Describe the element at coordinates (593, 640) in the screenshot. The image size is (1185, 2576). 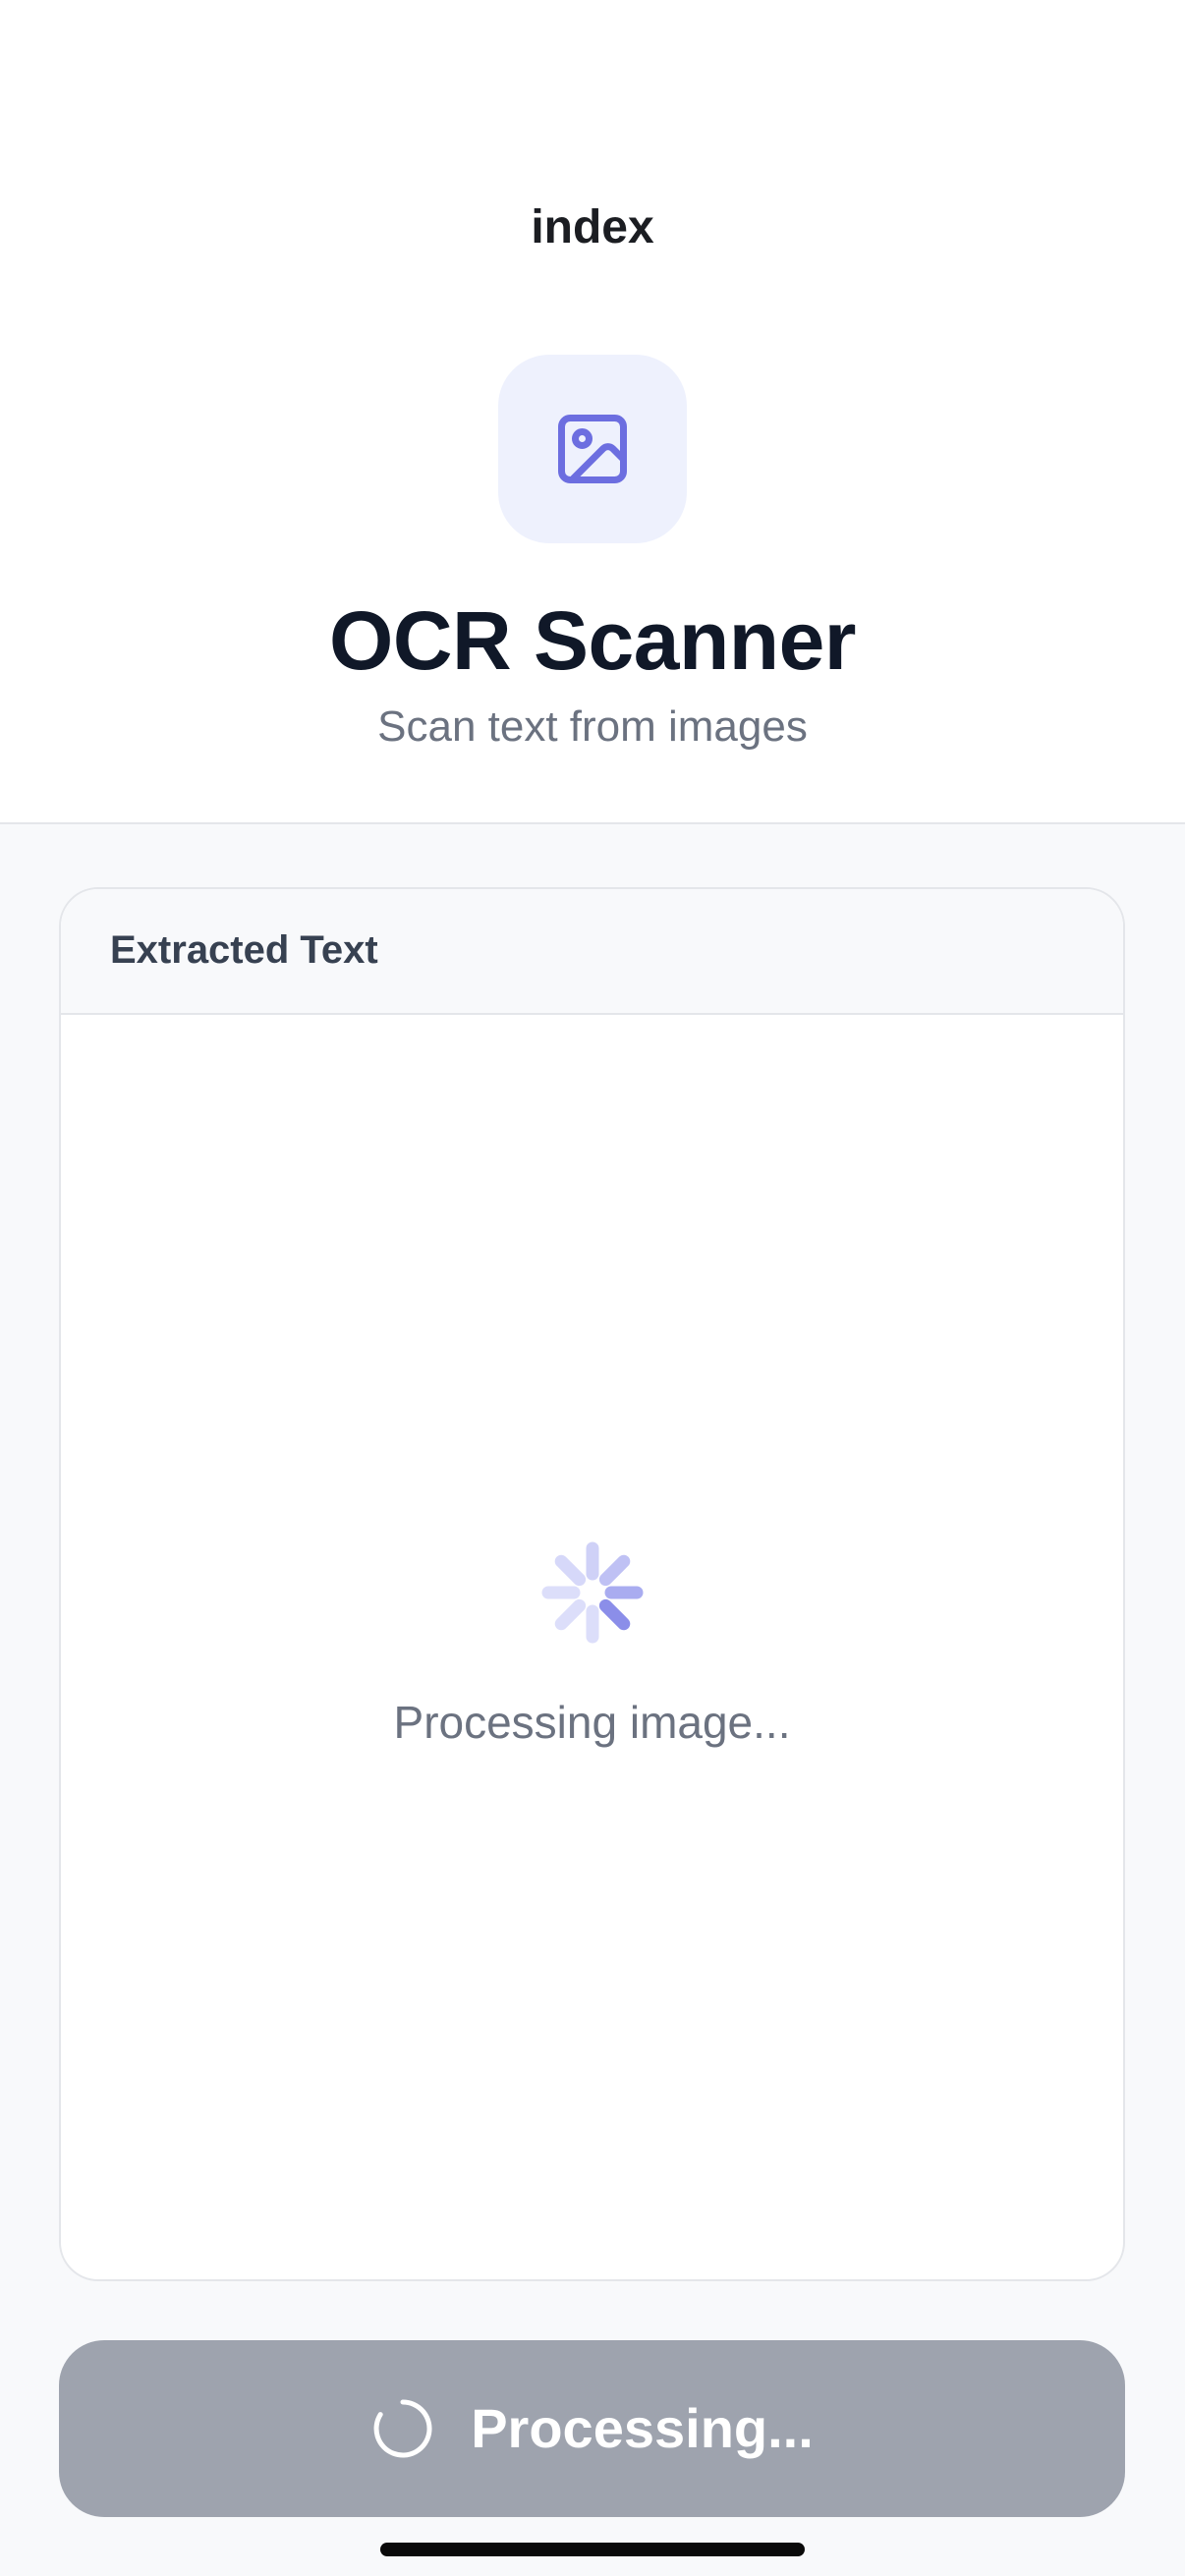
I see `app-title: OCR Scanner` at that location.